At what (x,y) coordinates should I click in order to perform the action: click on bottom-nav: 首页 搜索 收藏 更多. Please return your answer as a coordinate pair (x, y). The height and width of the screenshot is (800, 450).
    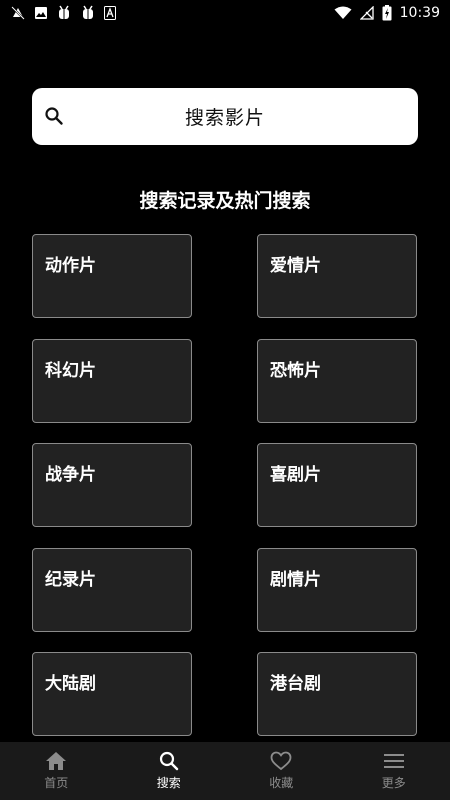
    Looking at the image, I should click on (225, 771).